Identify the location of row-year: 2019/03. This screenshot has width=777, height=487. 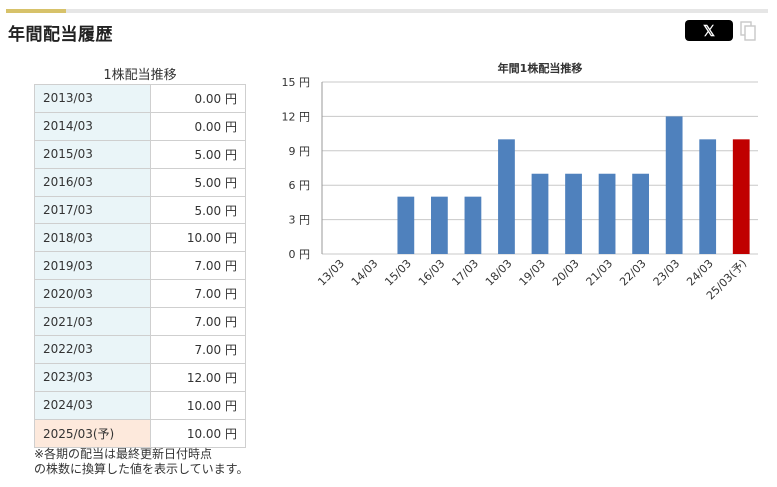
(92, 266).